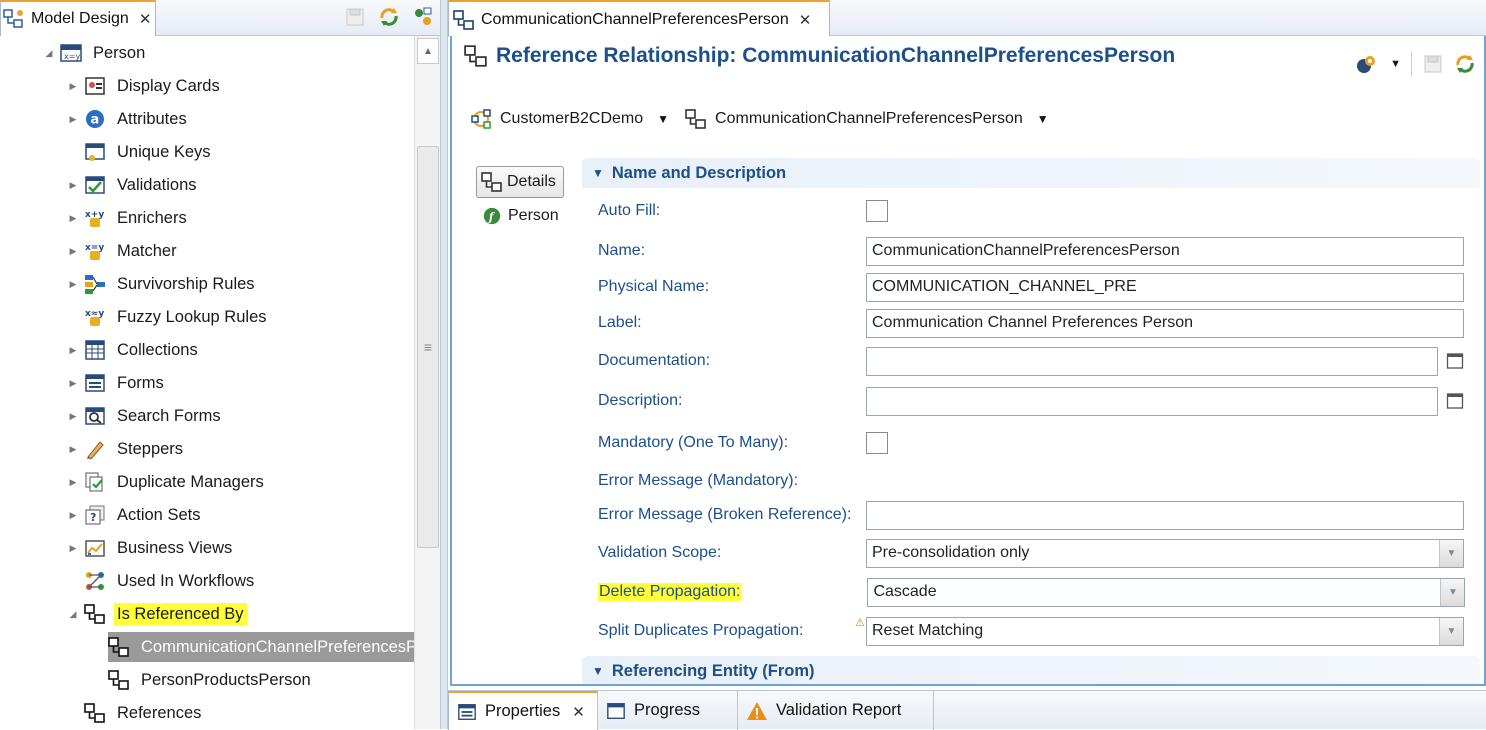  What do you see at coordinates (654, 286) in the screenshot?
I see `physical-name-label: Physical Name:` at bounding box center [654, 286].